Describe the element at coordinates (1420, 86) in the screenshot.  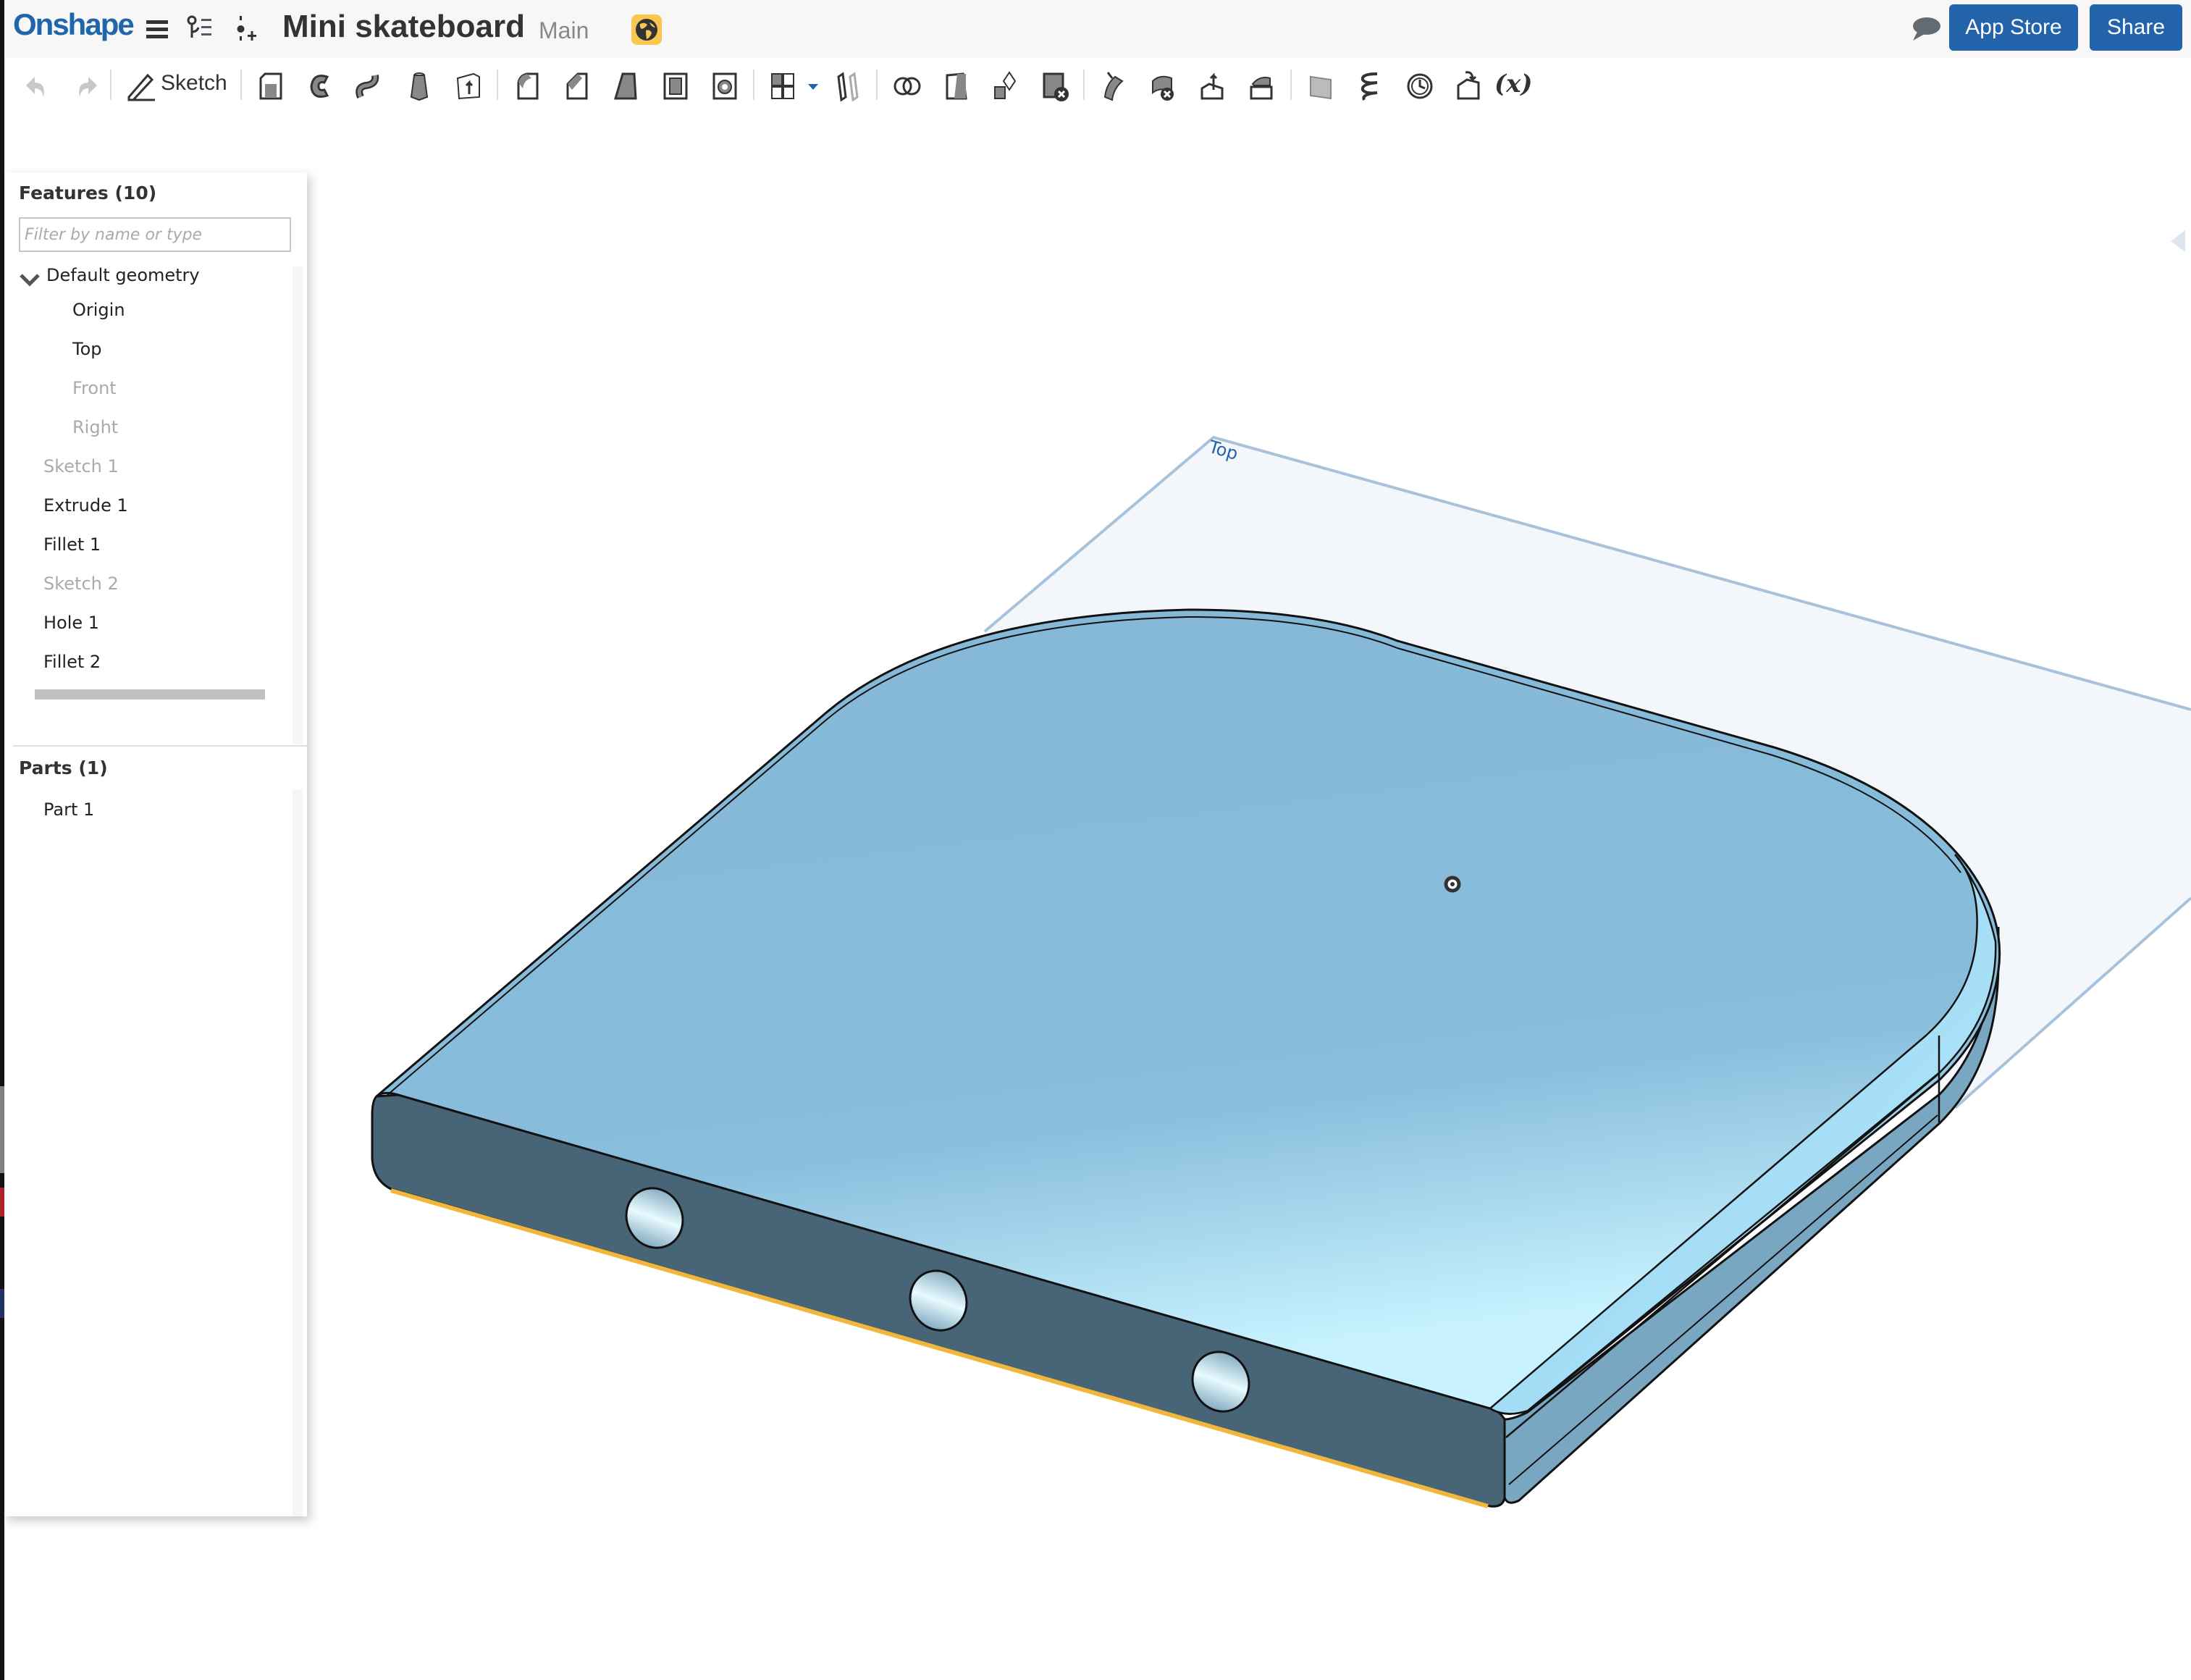
I see `mate-connector-icon` at that location.